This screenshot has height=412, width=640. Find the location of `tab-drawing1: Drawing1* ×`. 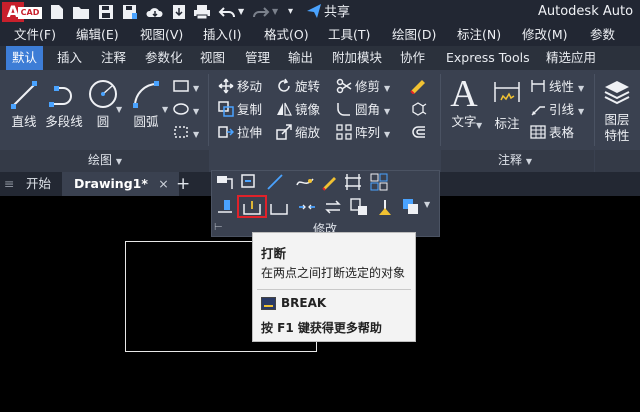

tab-drawing1: Drawing1* × is located at coordinates (120, 184).